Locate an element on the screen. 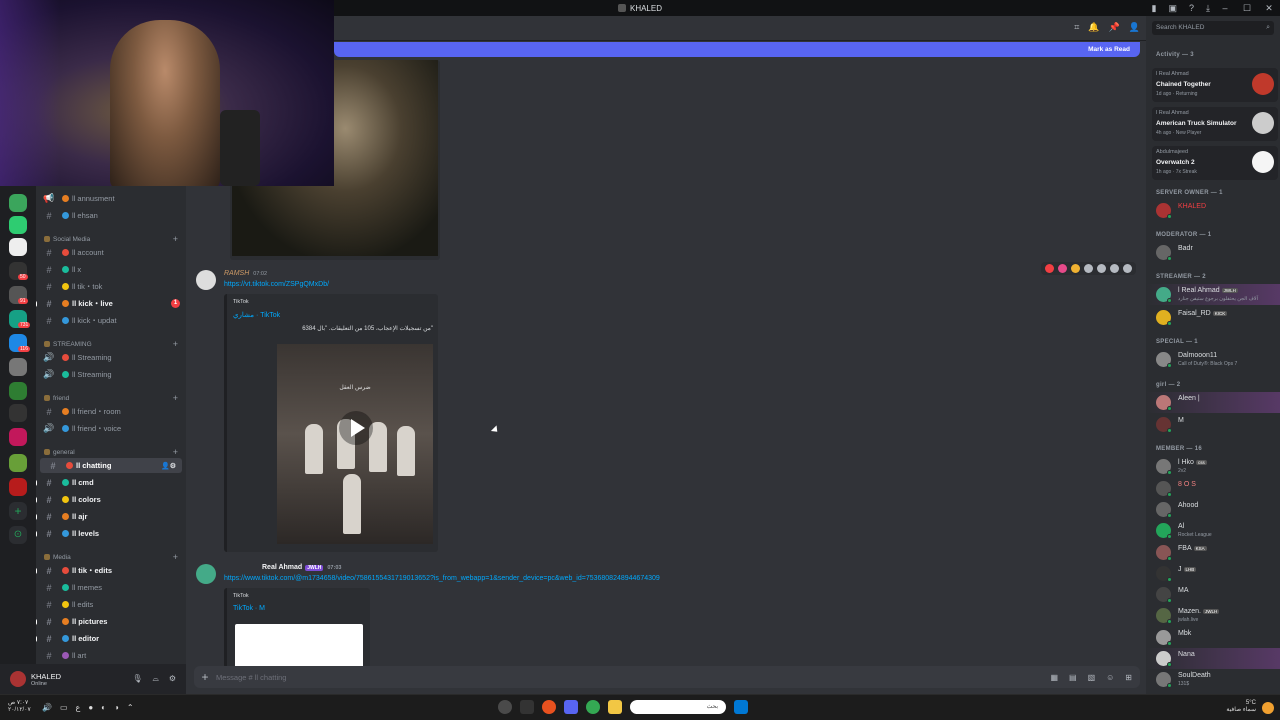 This screenshot has height=720, width=1280. channel-item: # ll account is located at coordinates (111, 252).